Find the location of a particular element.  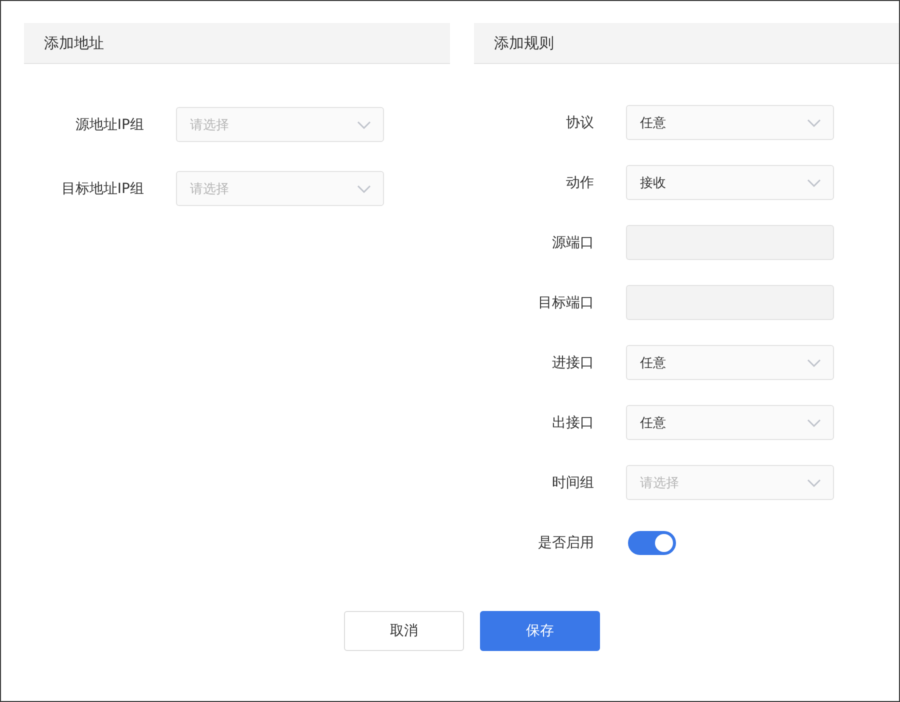

panel-title: 添加规则 is located at coordinates (524, 43).